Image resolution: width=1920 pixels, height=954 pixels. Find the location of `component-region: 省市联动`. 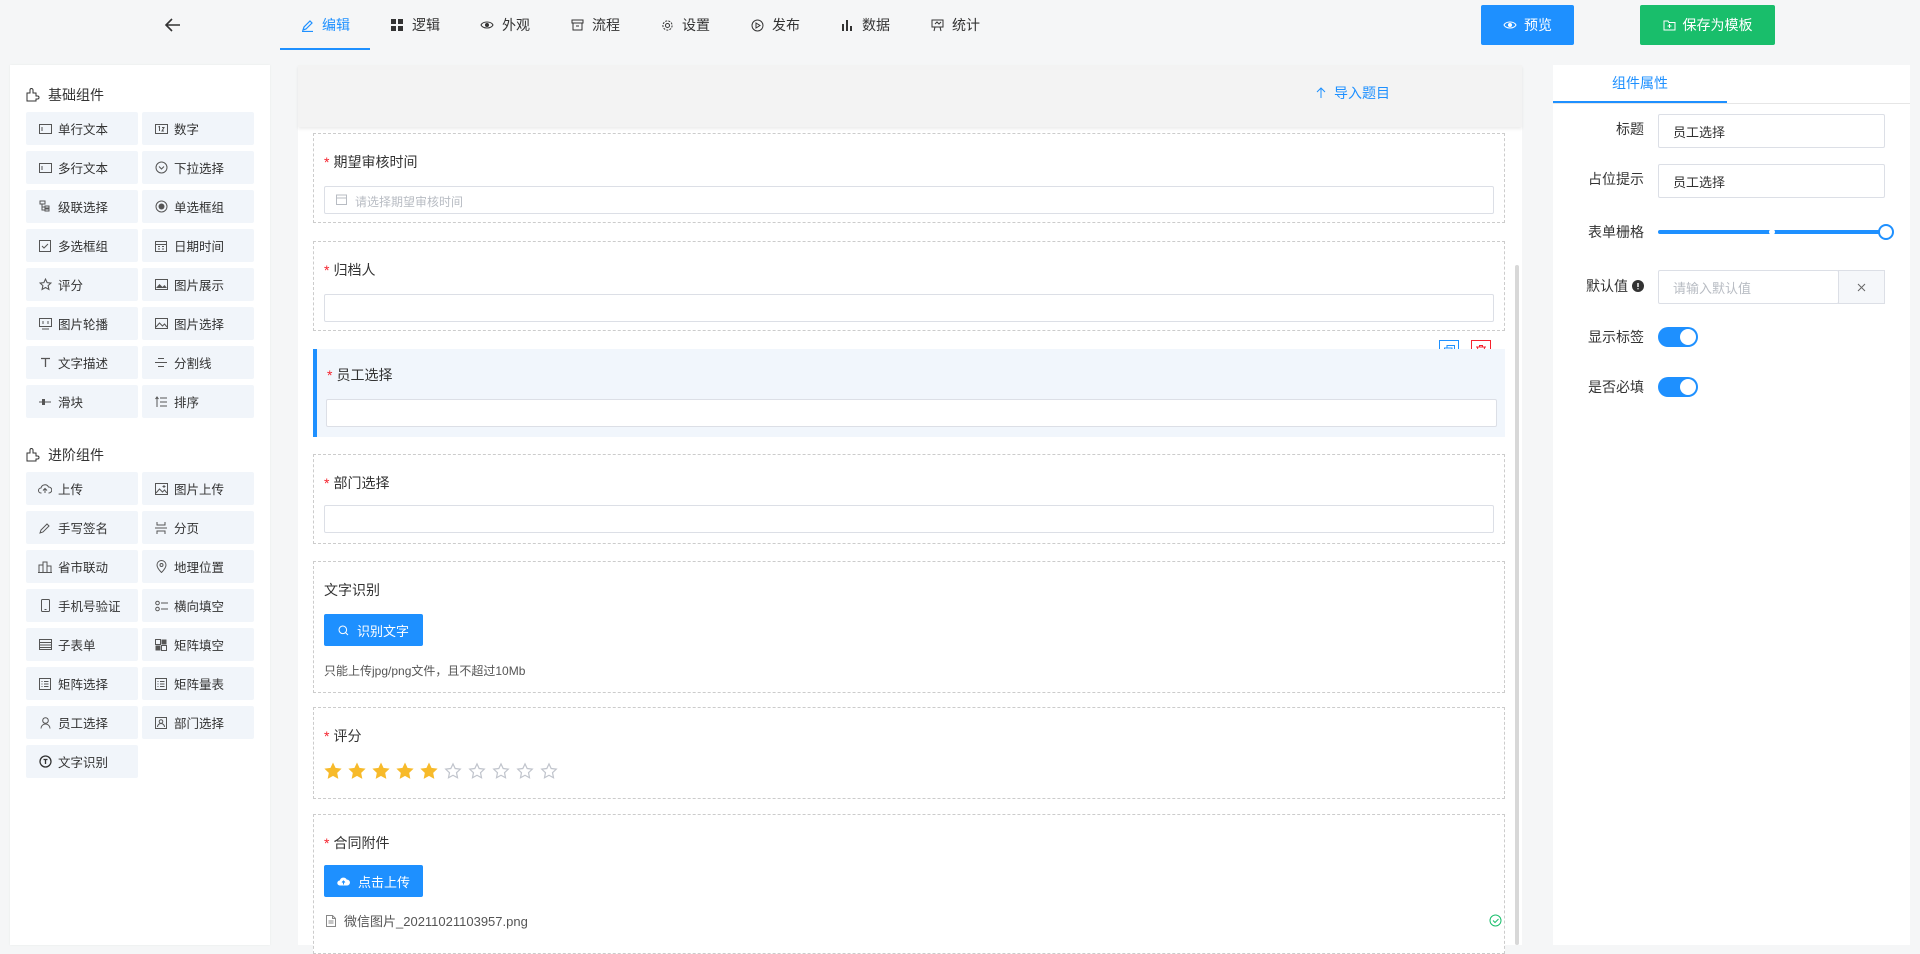

component-region: 省市联动 is located at coordinates (82, 566).